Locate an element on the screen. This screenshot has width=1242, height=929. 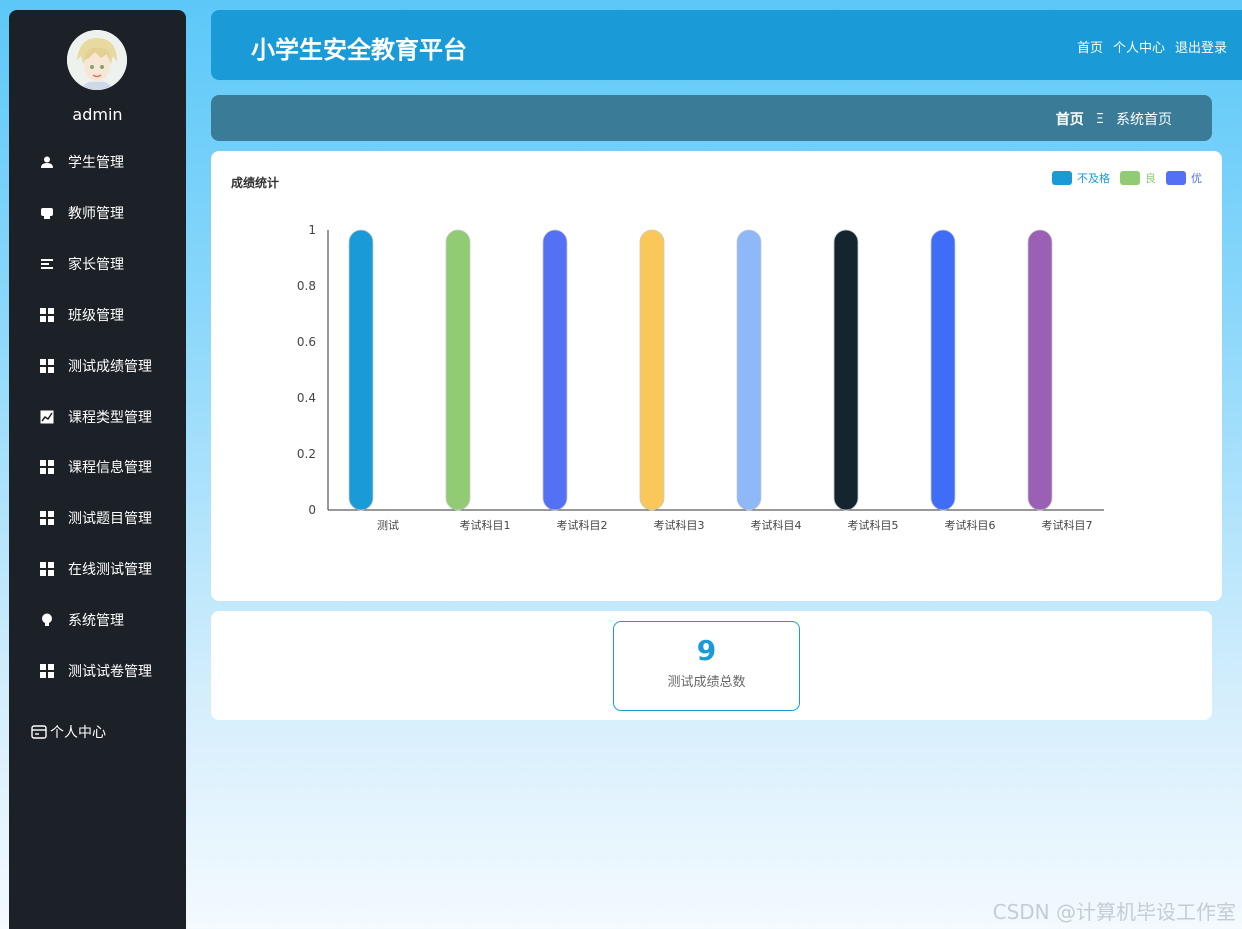
sidebar-item-label: 学生管理 is located at coordinates (96, 163).